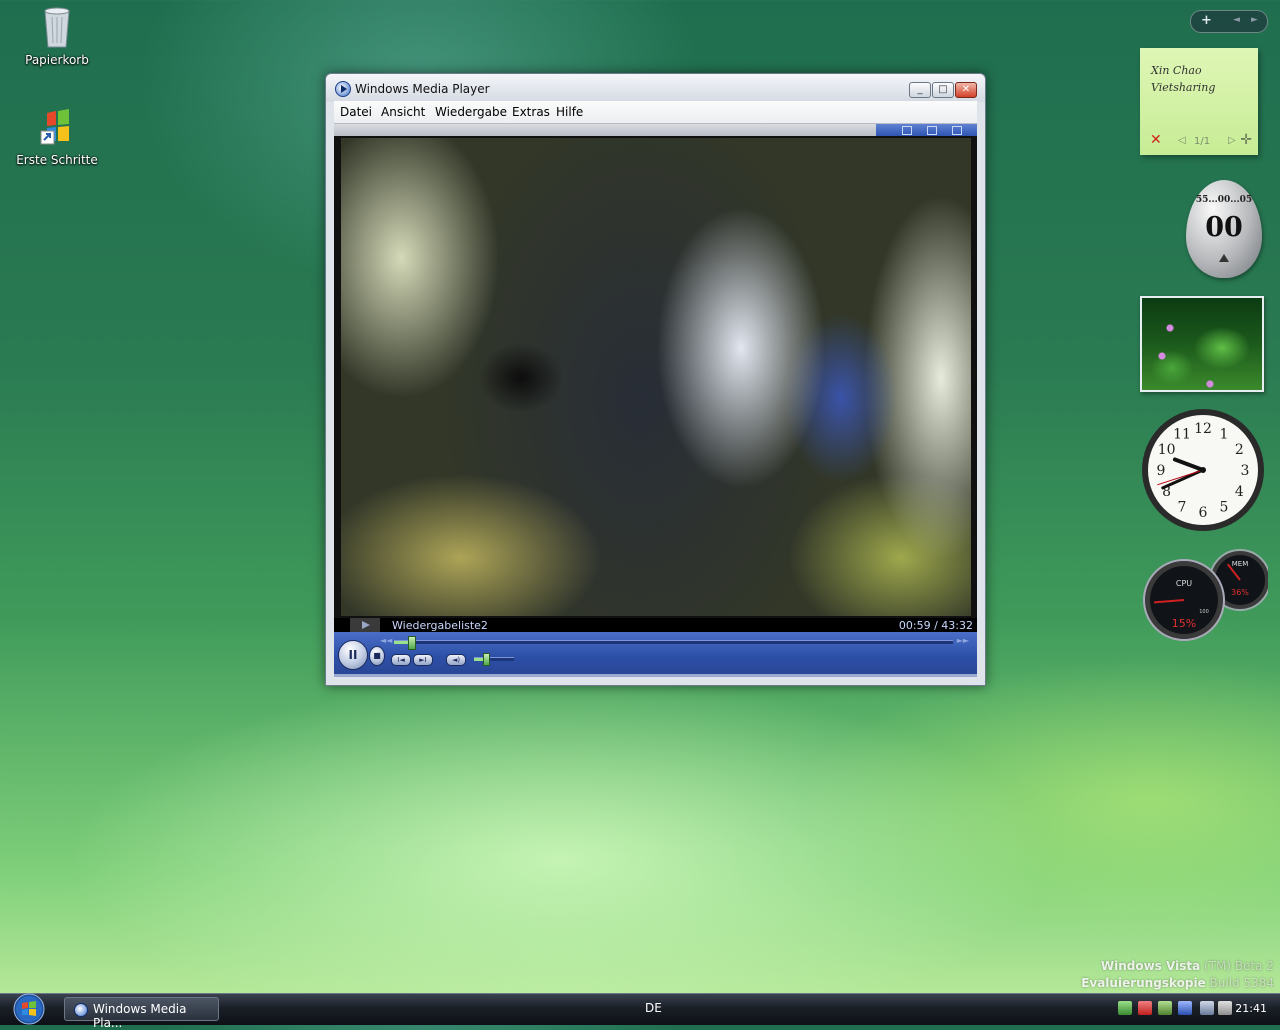 This screenshot has height=1030, width=1280. Describe the element at coordinates (57, 60) in the screenshot. I see `desktop-icon-label: Papierkorb` at that location.